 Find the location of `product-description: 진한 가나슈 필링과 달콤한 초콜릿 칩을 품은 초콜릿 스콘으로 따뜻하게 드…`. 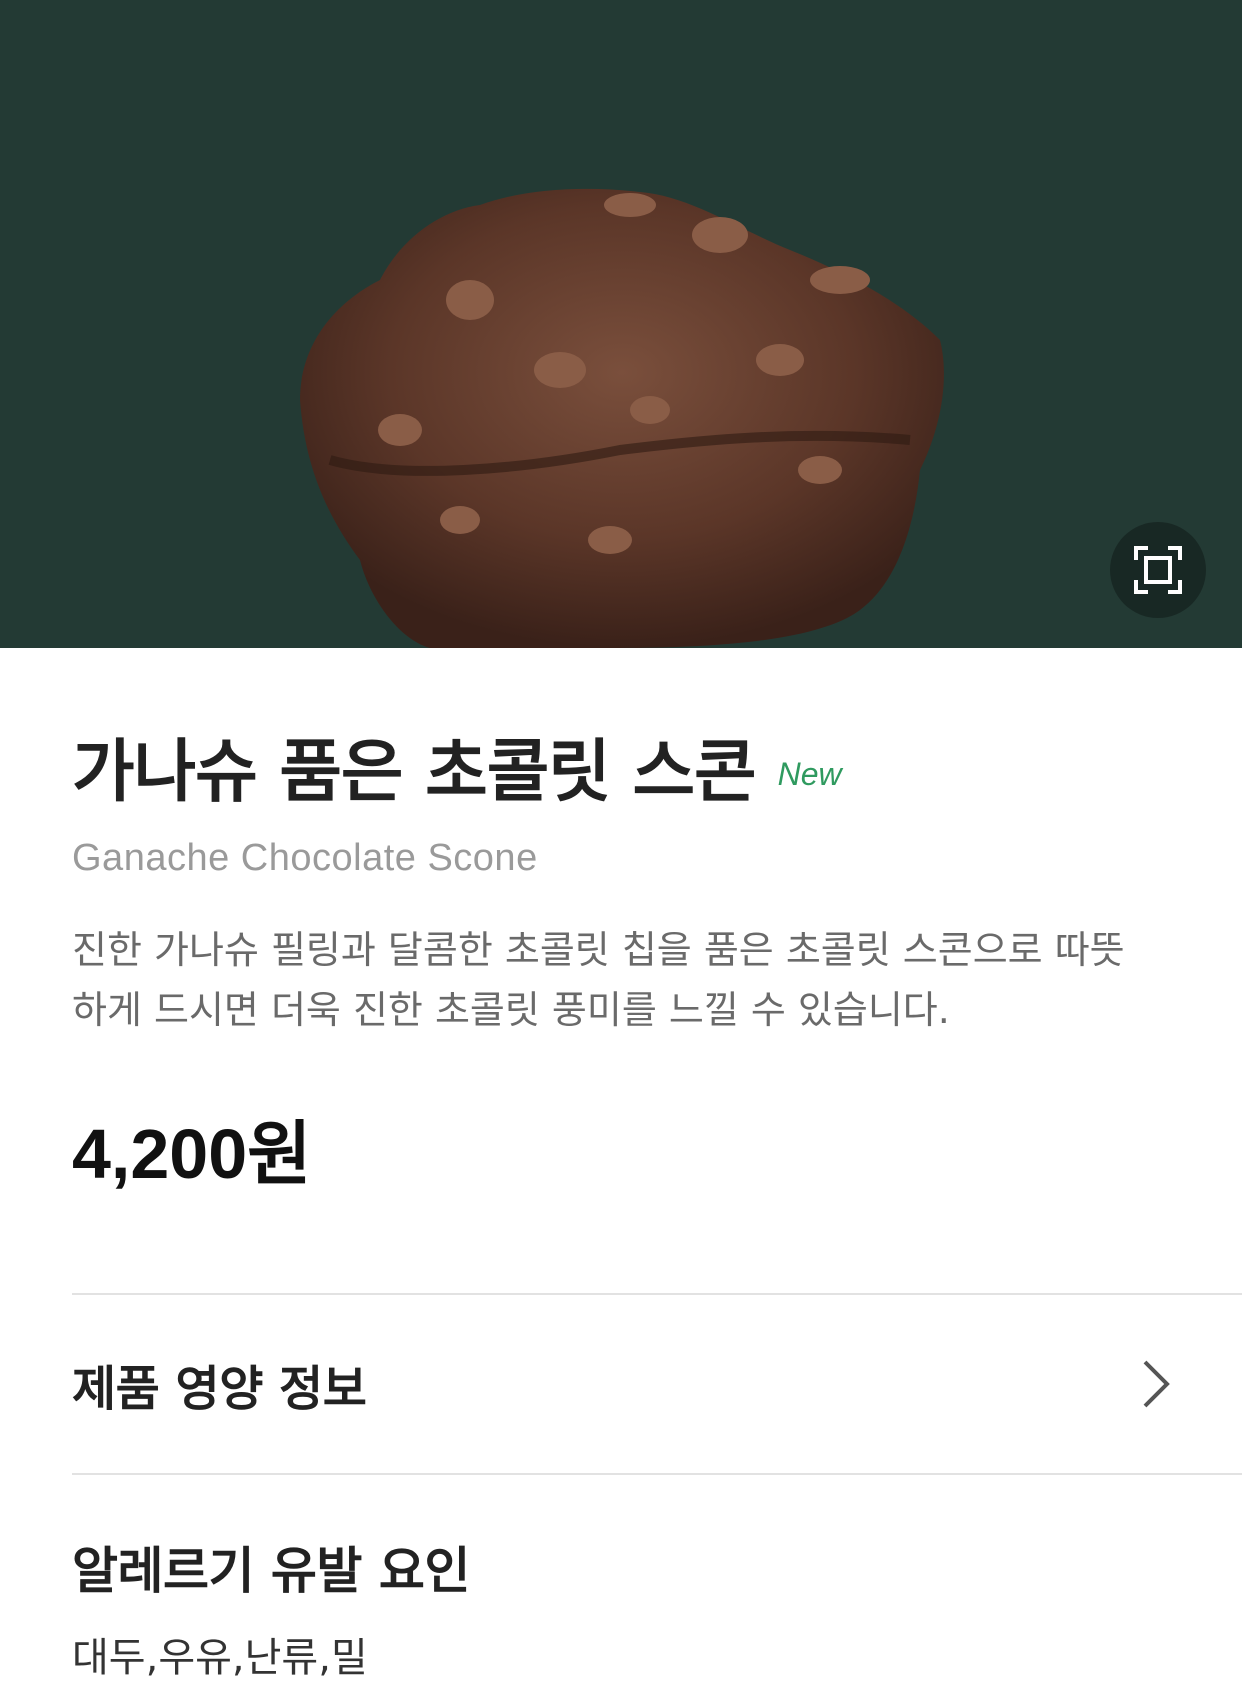

product-description: 진한 가나슈 필링과 달콤한 초콜릿 칩을 품은 초콜릿 스콘으로 따뜻하게 드… is located at coordinates (598, 980).